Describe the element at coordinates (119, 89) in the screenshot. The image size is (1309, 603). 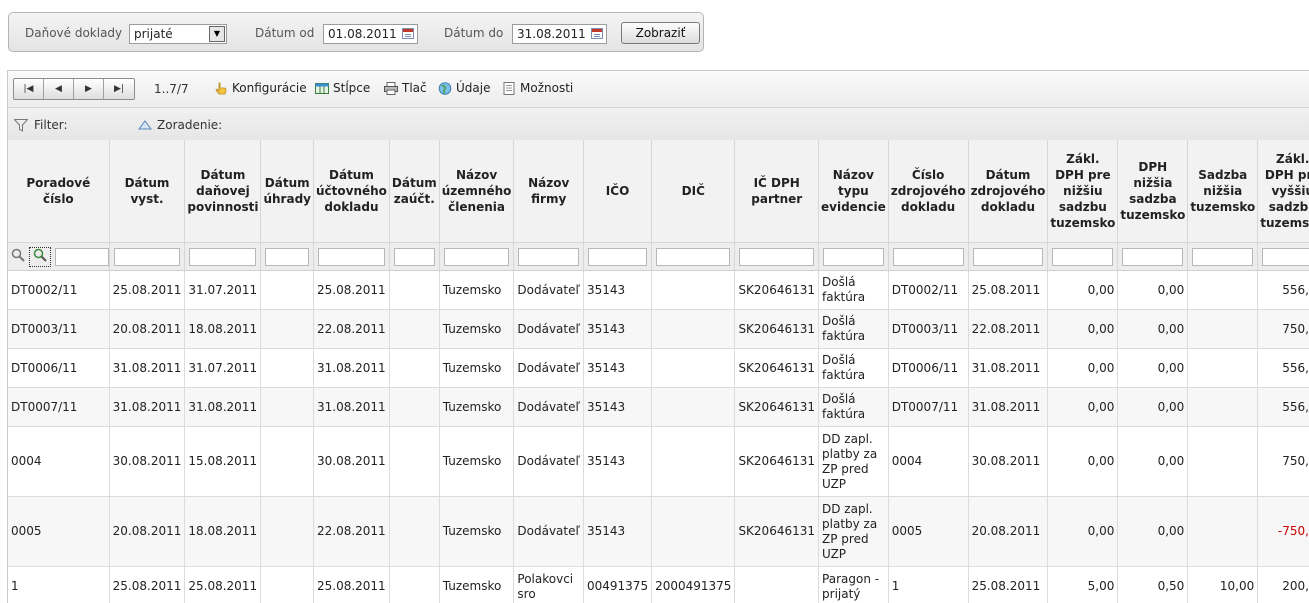
I see `last-page-icon: ▶|` at that location.